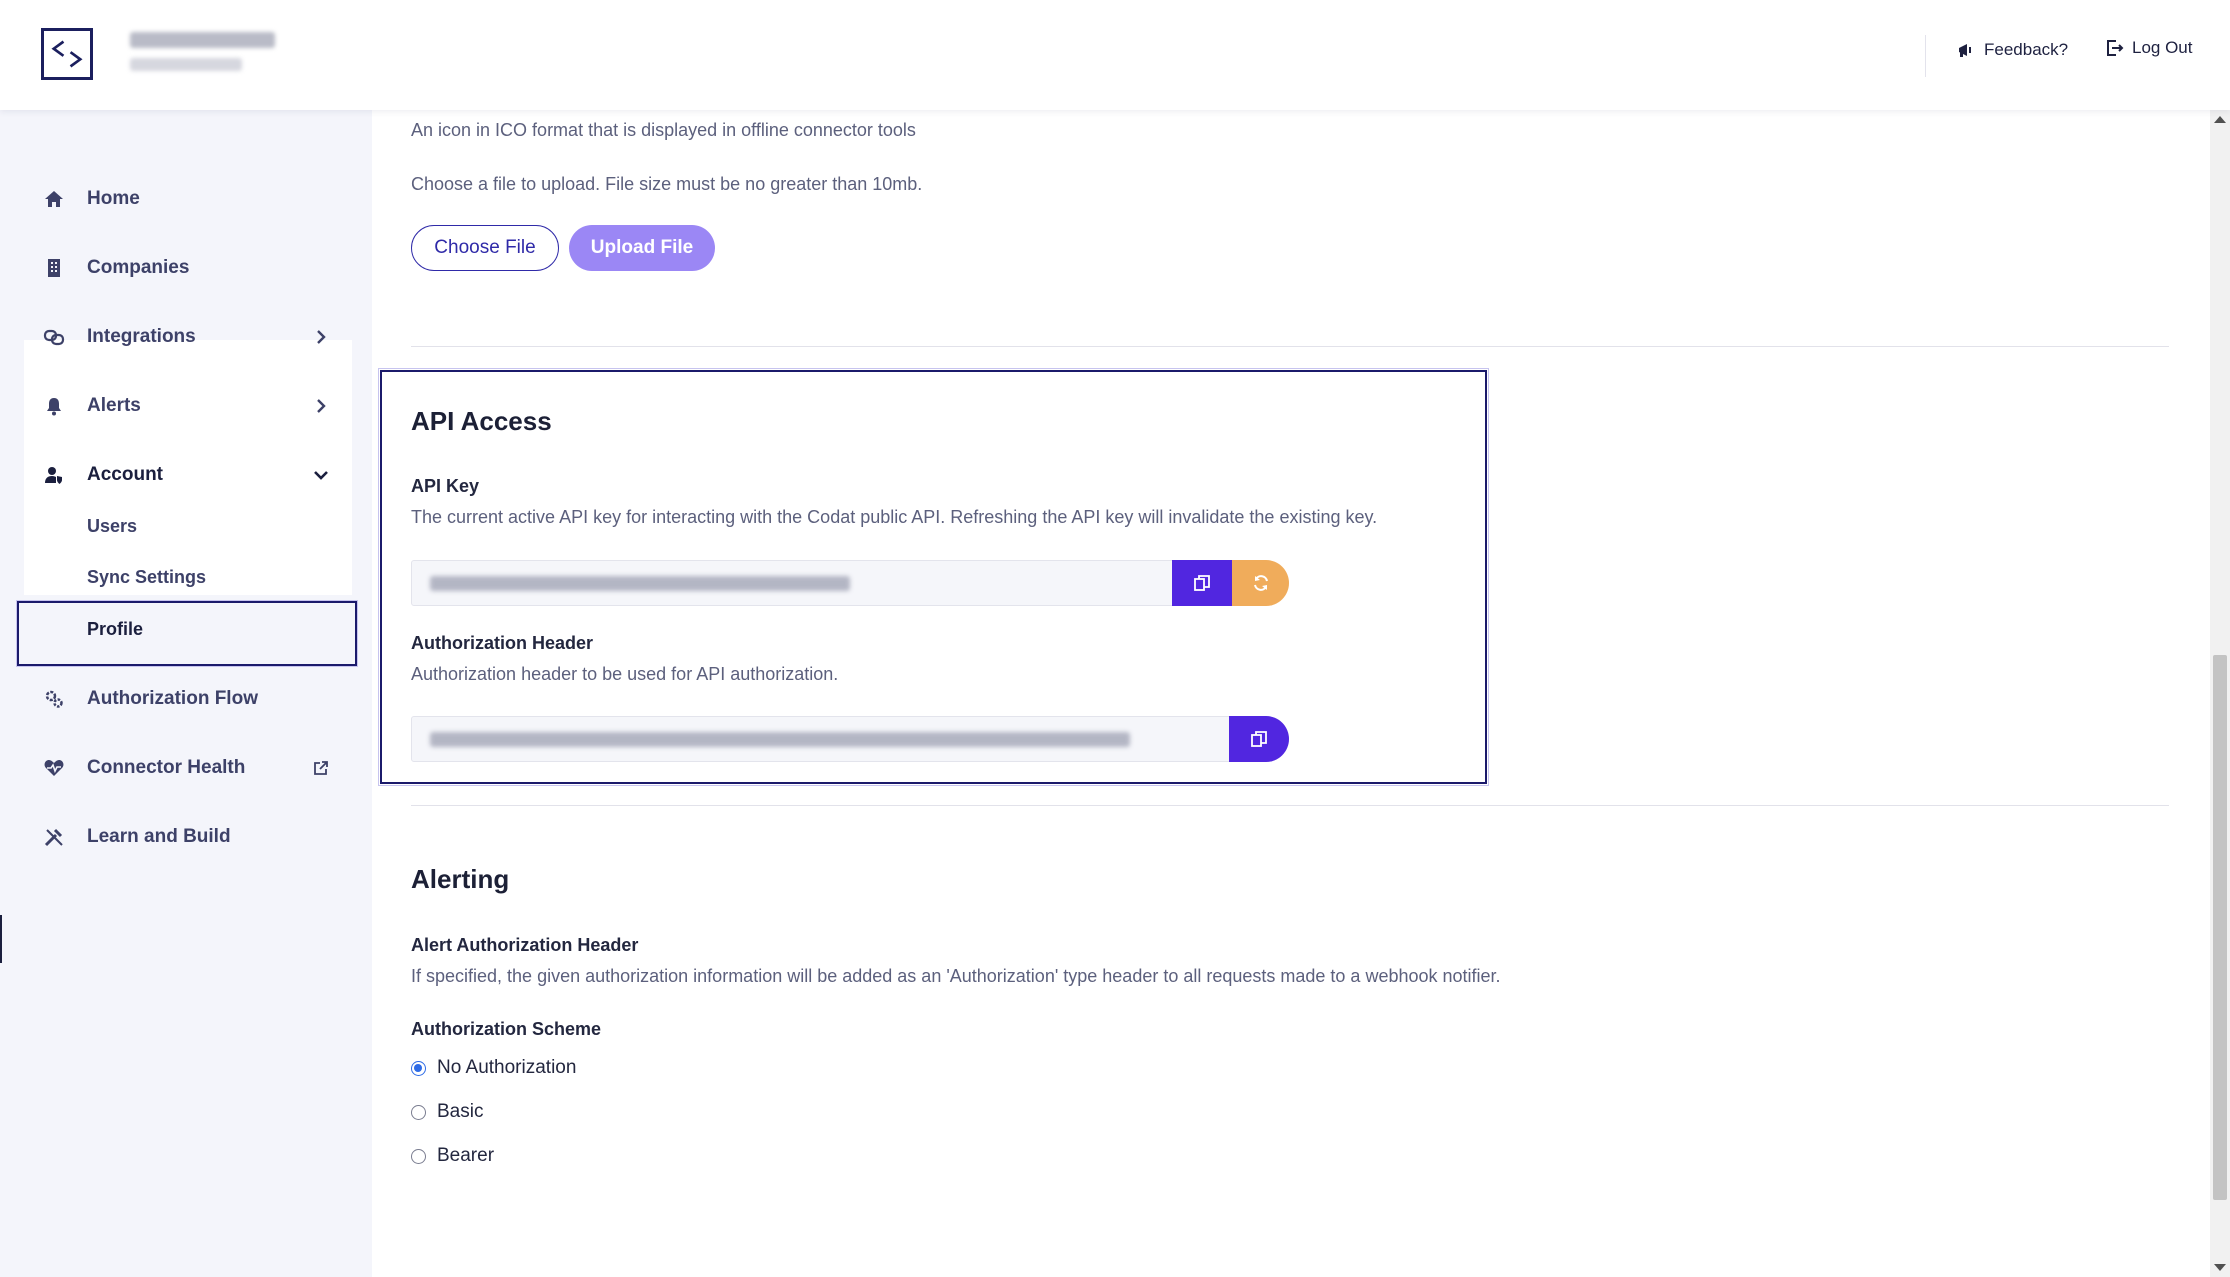 The width and height of the screenshot is (2230, 1277). I want to click on sidebar-item-home: Home, so click(188, 199).